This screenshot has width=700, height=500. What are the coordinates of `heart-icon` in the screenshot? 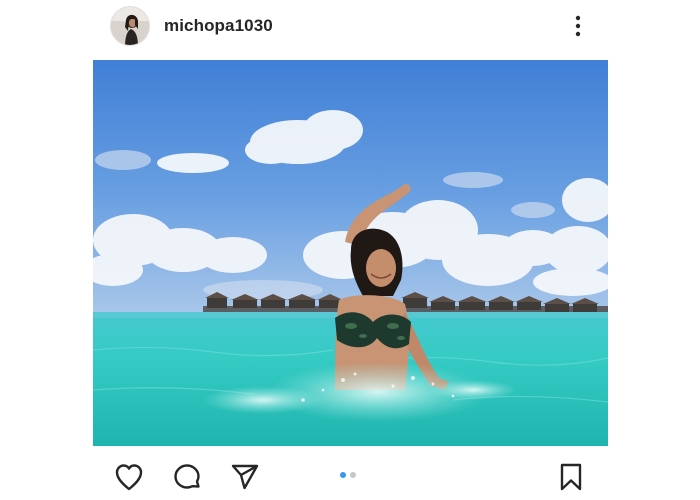 It's located at (129, 477).